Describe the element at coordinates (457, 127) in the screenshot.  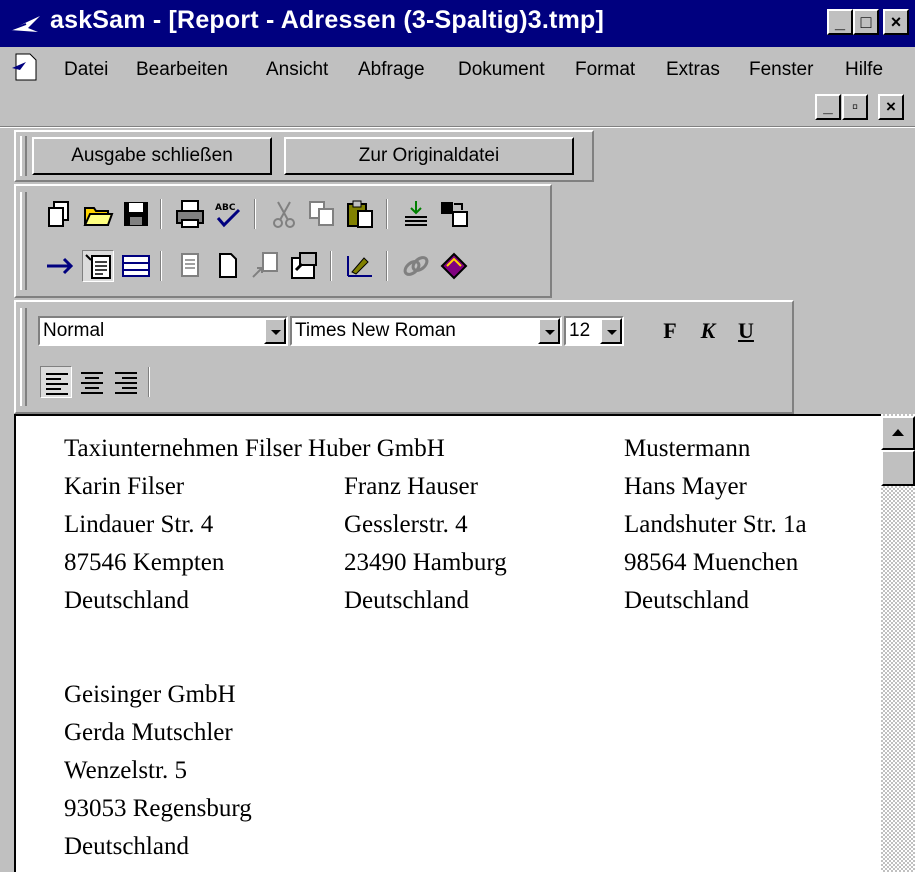
I see `menu-separator` at that location.